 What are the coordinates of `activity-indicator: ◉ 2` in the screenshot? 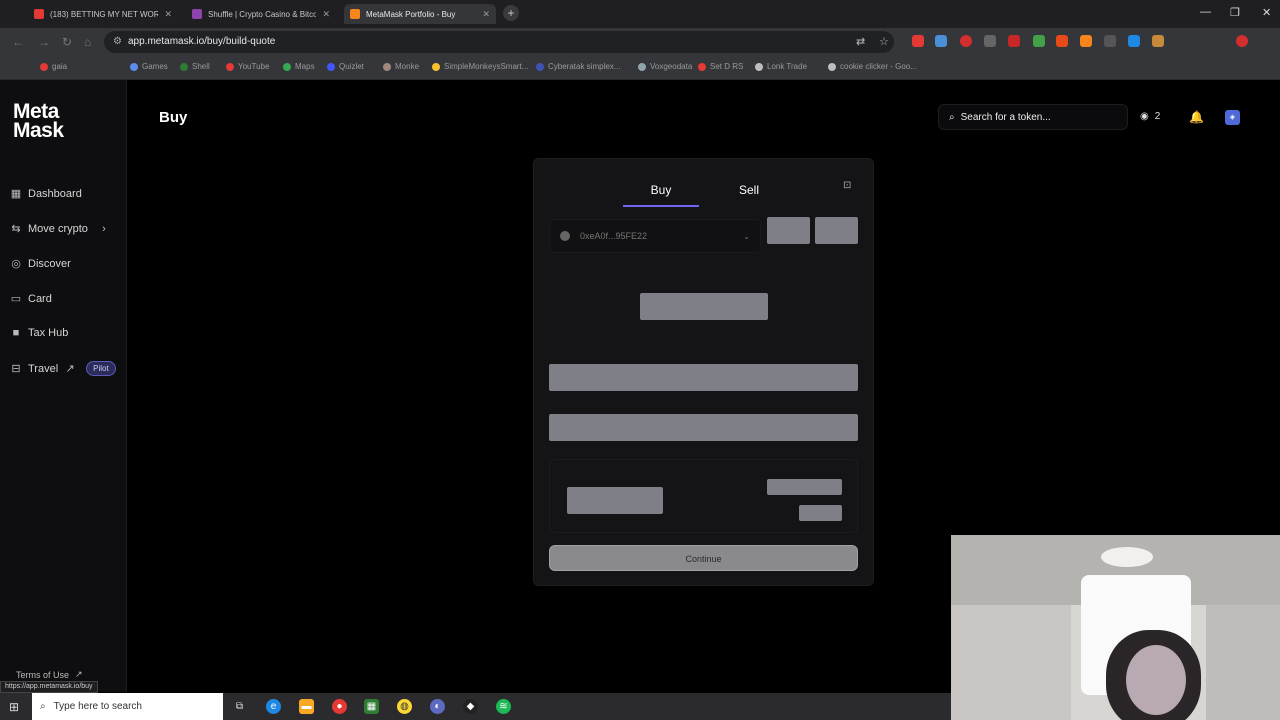 It's located at (1150, 116).